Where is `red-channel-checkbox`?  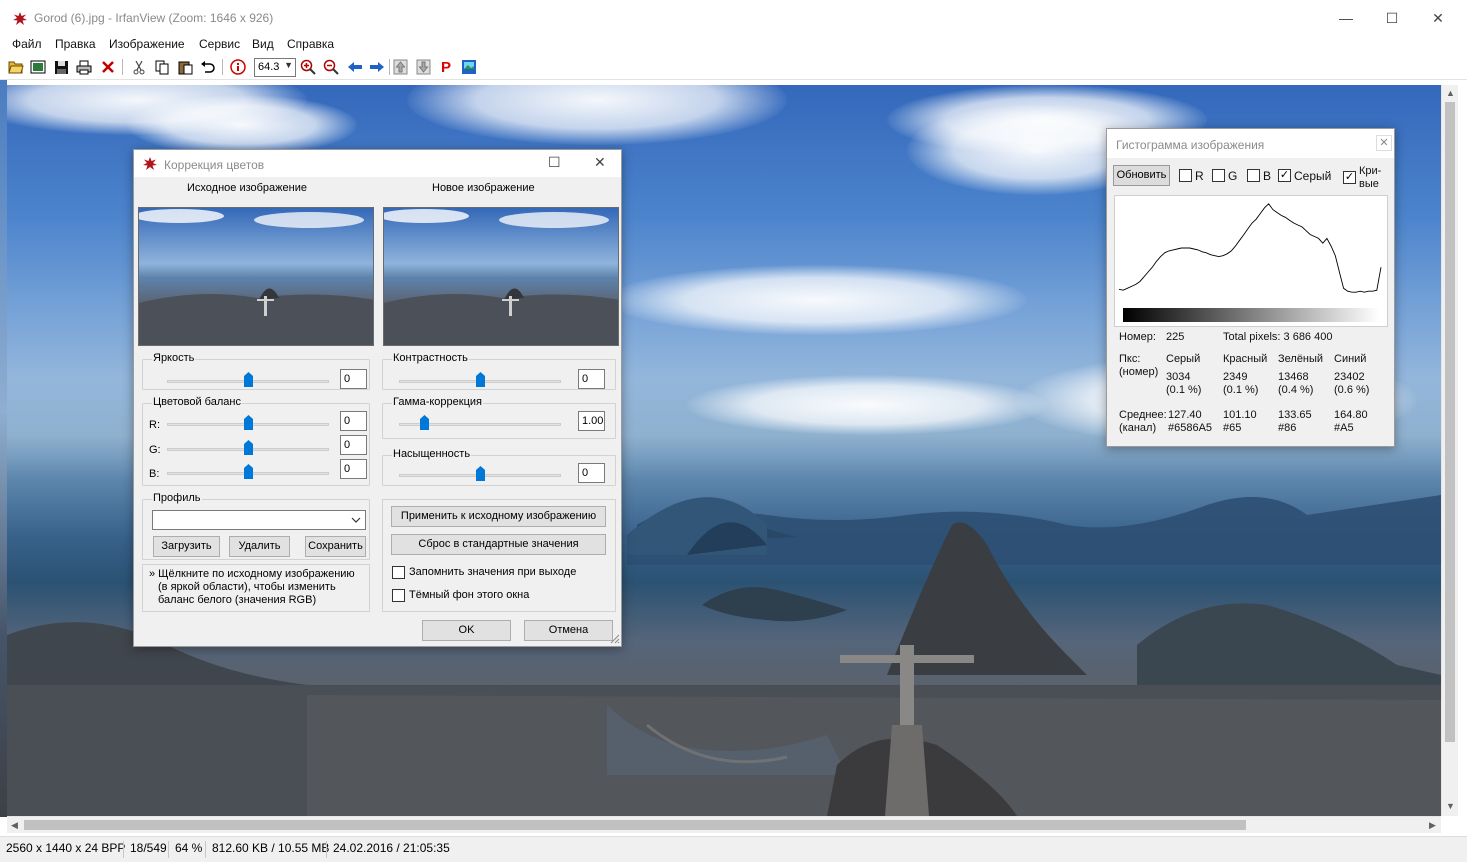 red-channel-checkbox is located at coordinates (1185, 175).